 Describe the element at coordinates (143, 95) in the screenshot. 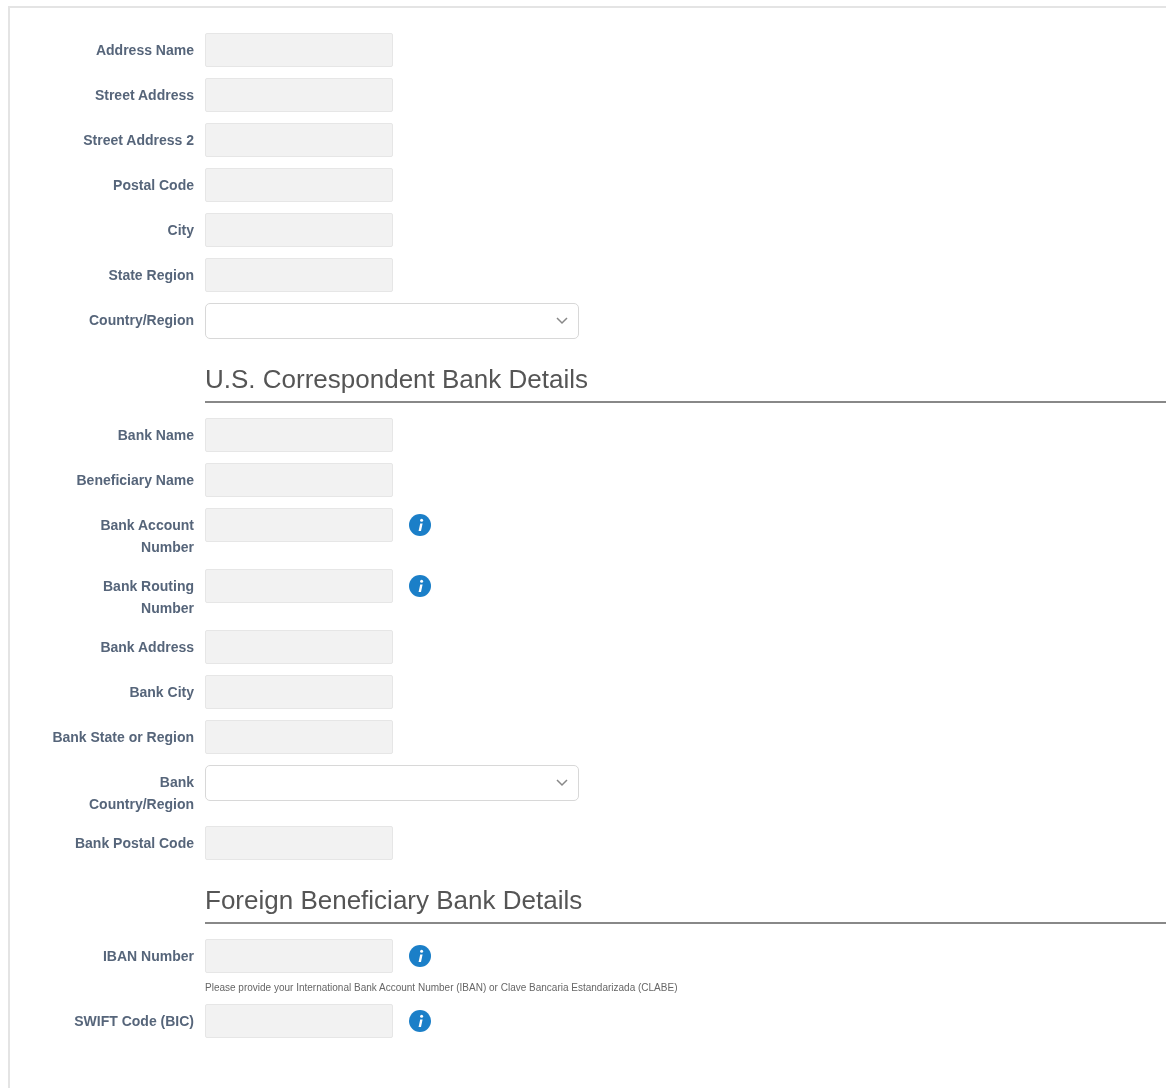

I see `field-label: Street Address` at that location.